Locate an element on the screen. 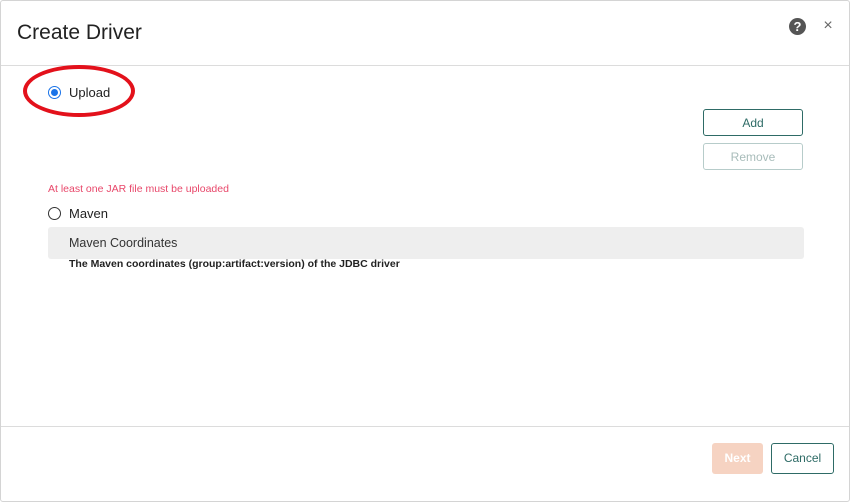 The image size is (850, 502). upload-radio-option: Upload is located at coordinates (79, 92).